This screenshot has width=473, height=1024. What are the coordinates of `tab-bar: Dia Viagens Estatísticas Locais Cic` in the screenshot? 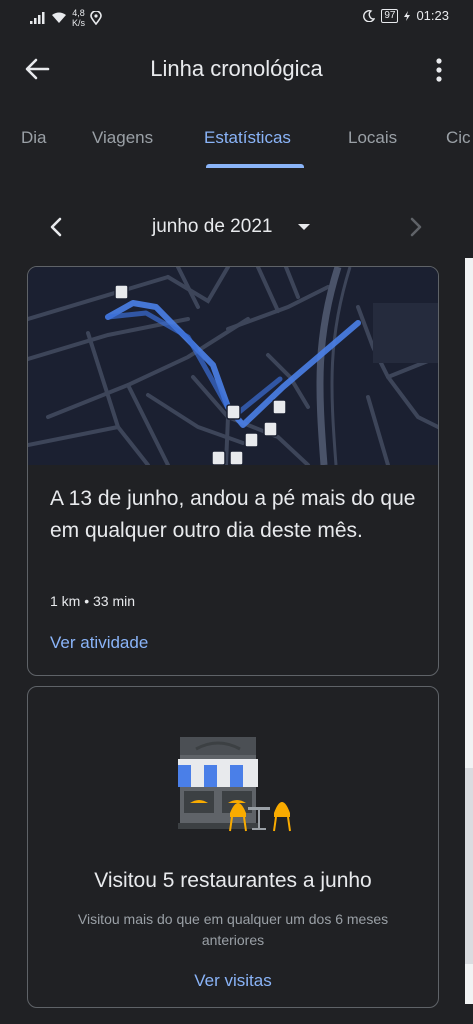 It's located at (236, 144).